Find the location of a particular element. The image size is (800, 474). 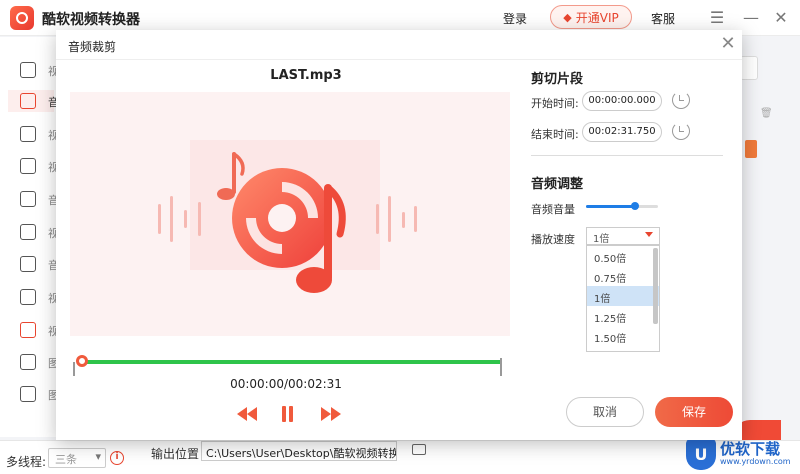

folder-icon is located at coordinates (419, 449).